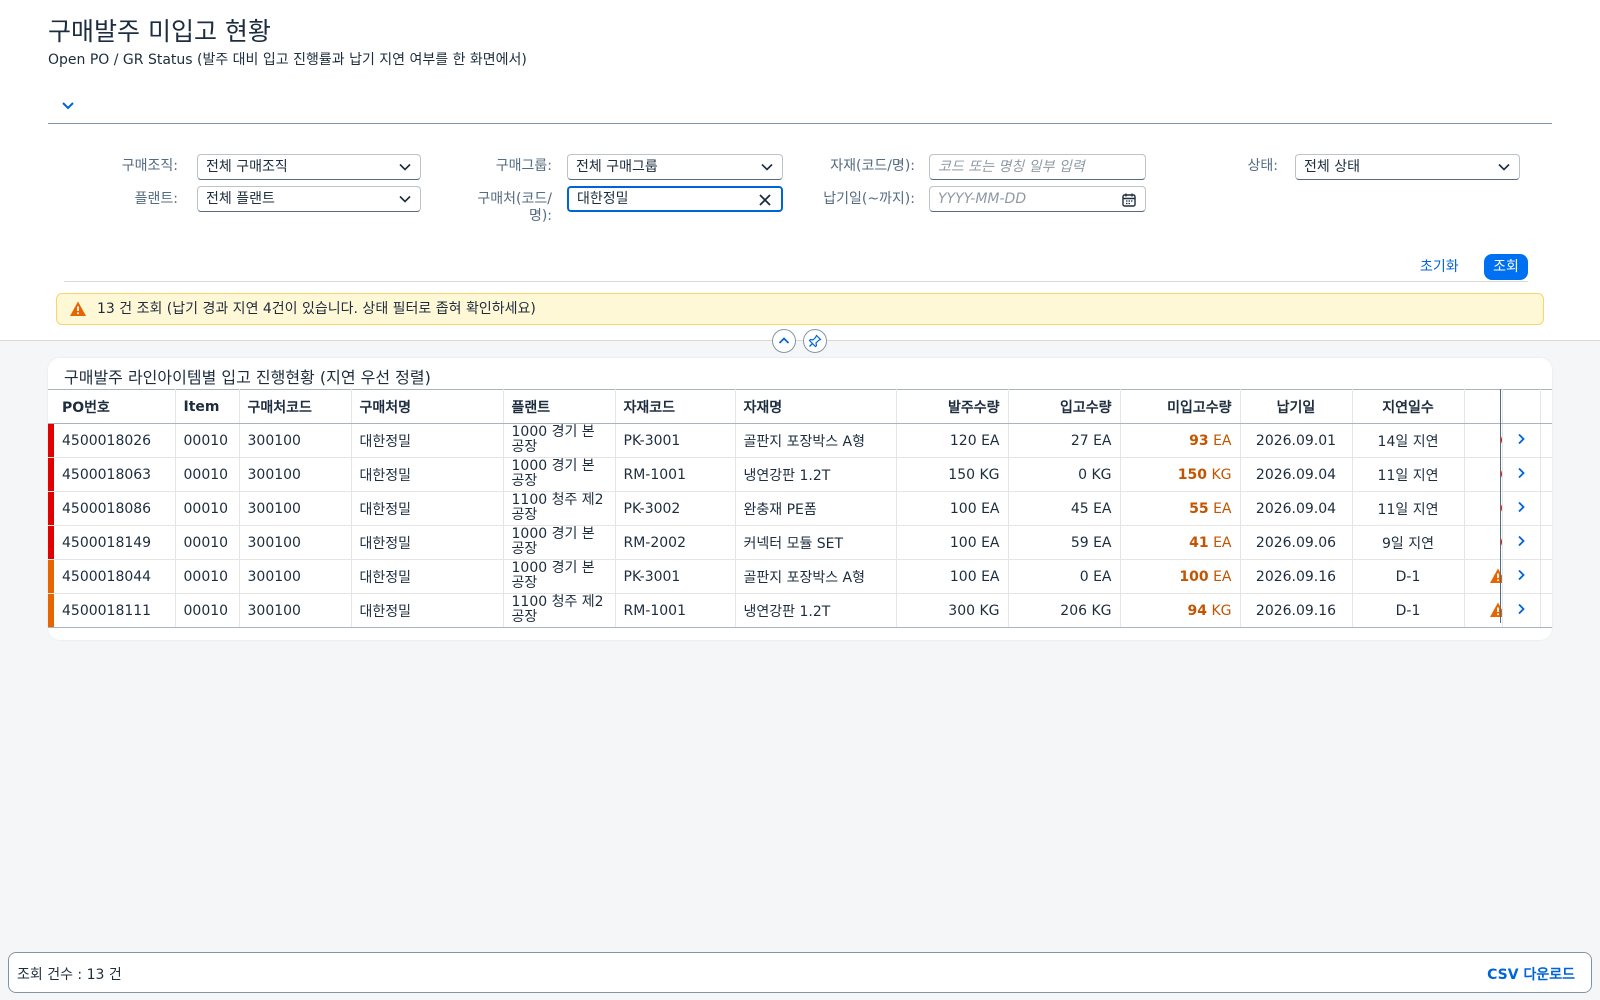  What do you see at coordinates (1222, 440) in the screenshot?
I see `open-qty-unit: EA` at bounding box center [1222, 440].